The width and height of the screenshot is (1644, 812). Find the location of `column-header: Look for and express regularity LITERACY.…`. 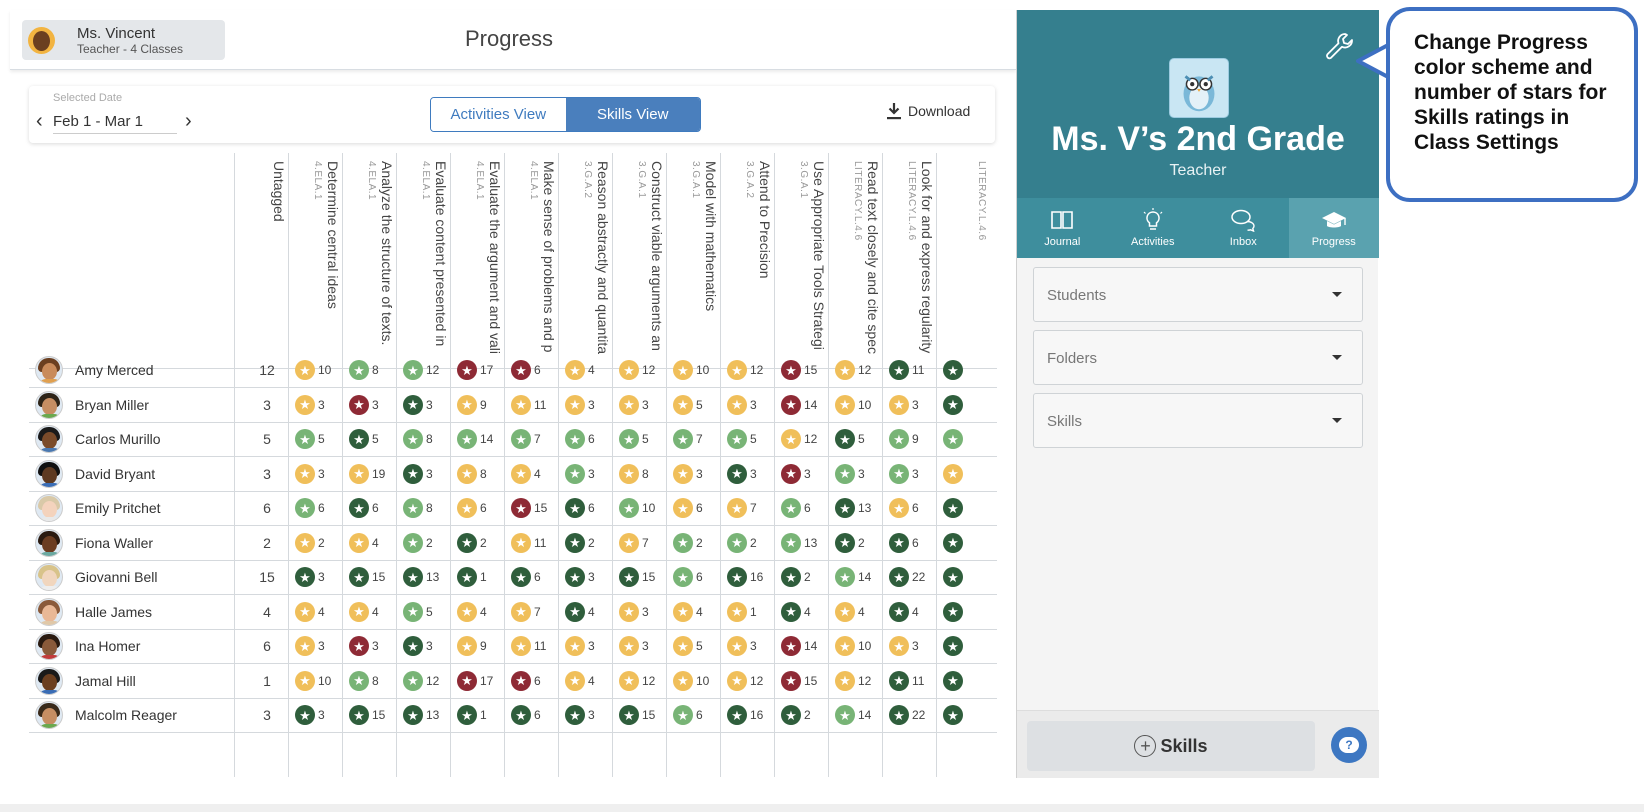

column-header: Look for and express regularity LITERACY.… is located at coordinates (909, 261).